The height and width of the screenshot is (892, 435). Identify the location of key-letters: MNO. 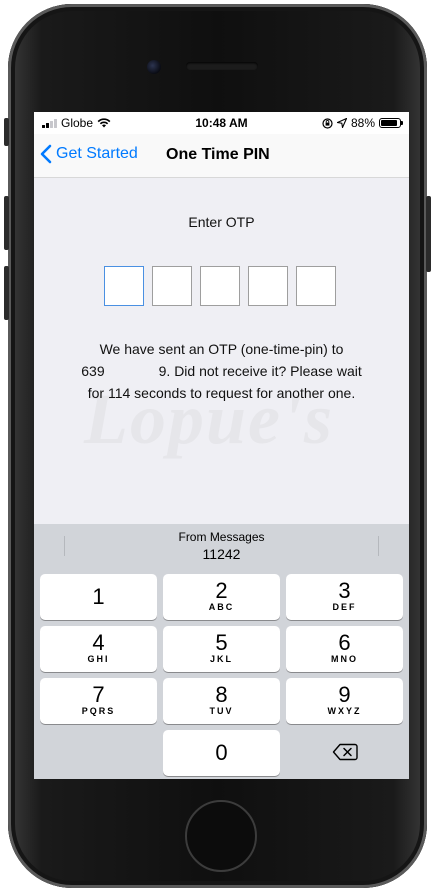
(344, 659).